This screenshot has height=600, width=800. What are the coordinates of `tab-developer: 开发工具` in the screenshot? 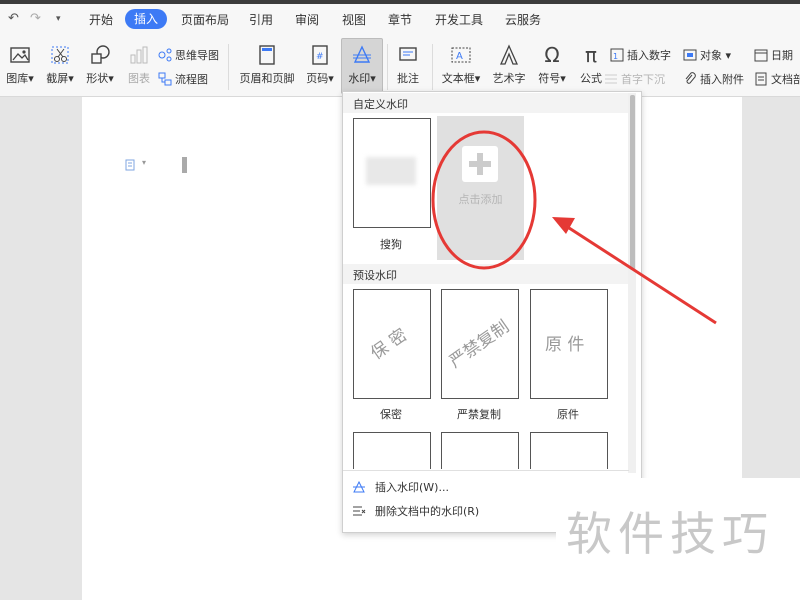 It's located at (459, 19).